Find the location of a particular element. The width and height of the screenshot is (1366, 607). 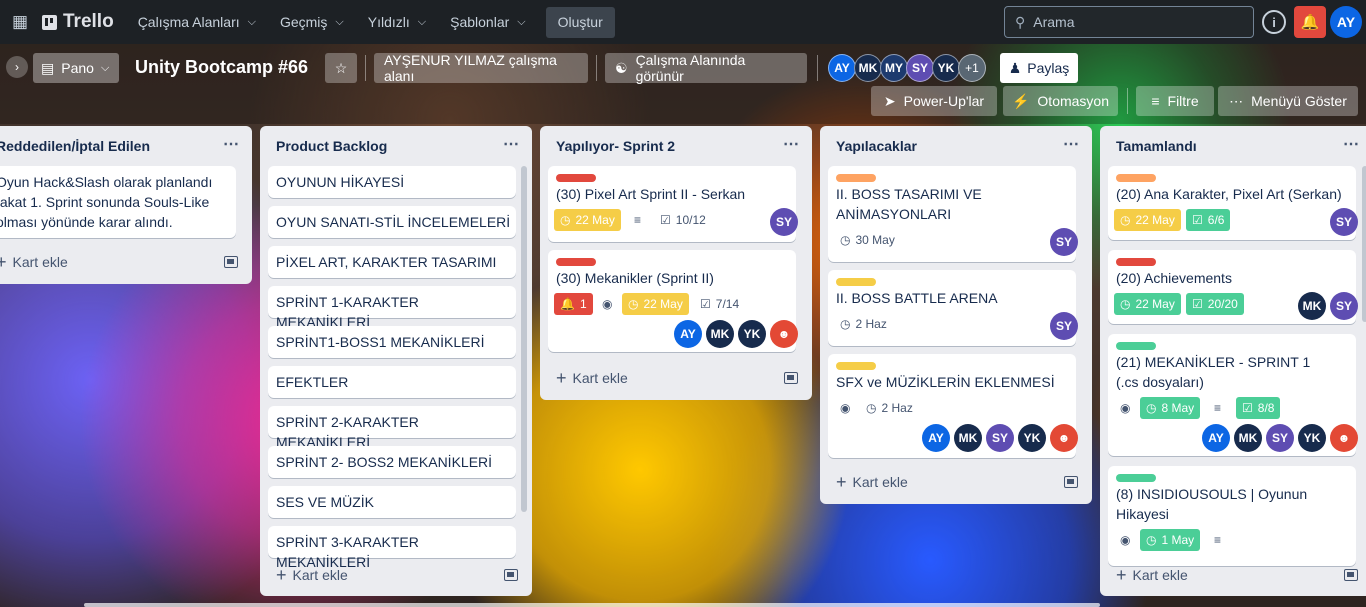

board-horizontal-scrollbar is located at coordinates (592, 605).